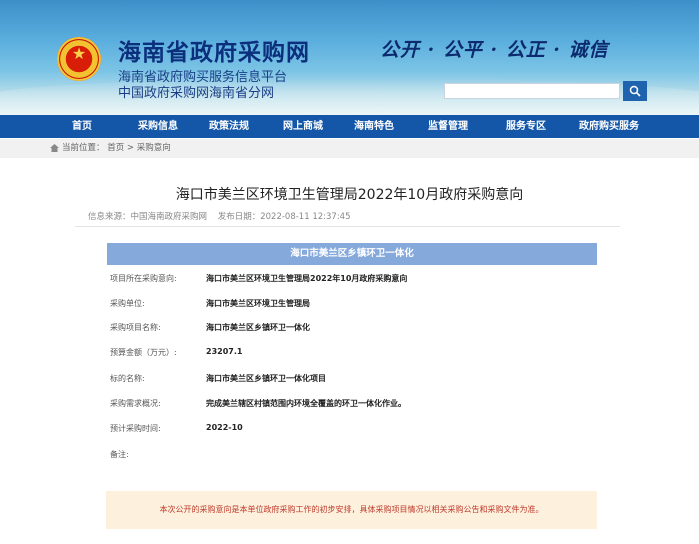 The height and width of the screenshot is (544, 699). What do you see at coordinates (448, 126) in the screenshot?
I see `nav-item-supervision: 监督管理` at bounding box center [448, 126].